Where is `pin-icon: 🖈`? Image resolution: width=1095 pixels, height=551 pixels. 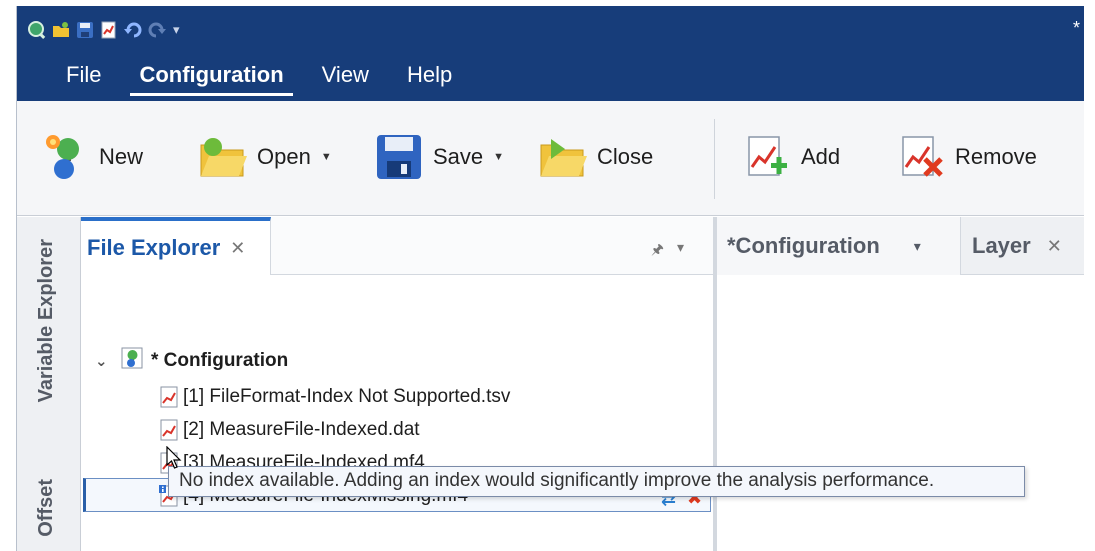 pin-icon: 🖈 is located at coordinates (657, 251).